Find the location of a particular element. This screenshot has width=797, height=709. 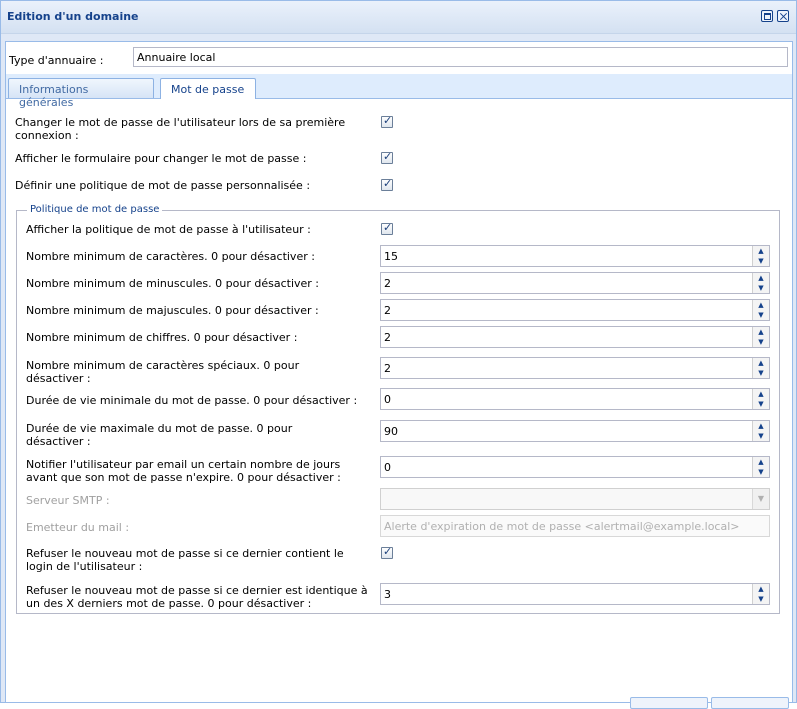

directory-type-label: Type d'annuaire : is located at coordinates (56, 60).